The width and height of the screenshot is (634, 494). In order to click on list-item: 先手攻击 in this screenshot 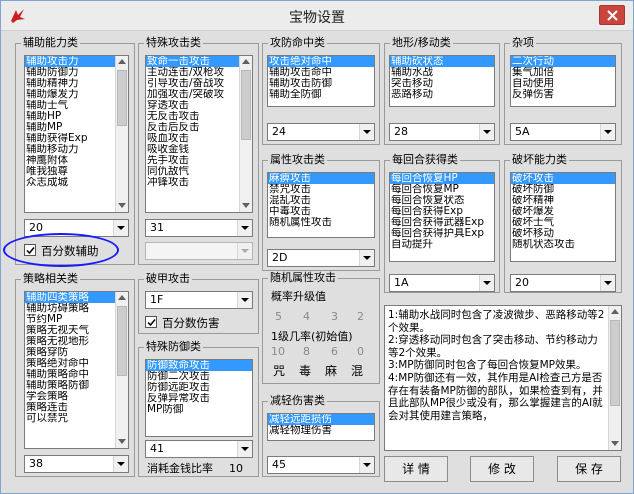, I will do `click(199, 160)`.